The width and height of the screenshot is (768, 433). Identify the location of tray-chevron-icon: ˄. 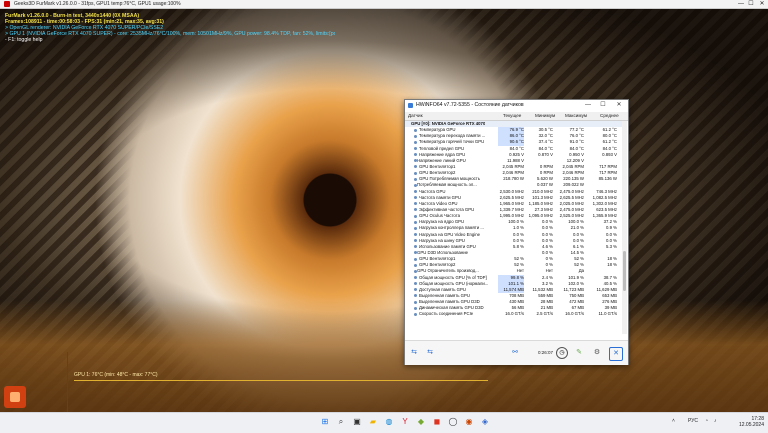
(673, 421).